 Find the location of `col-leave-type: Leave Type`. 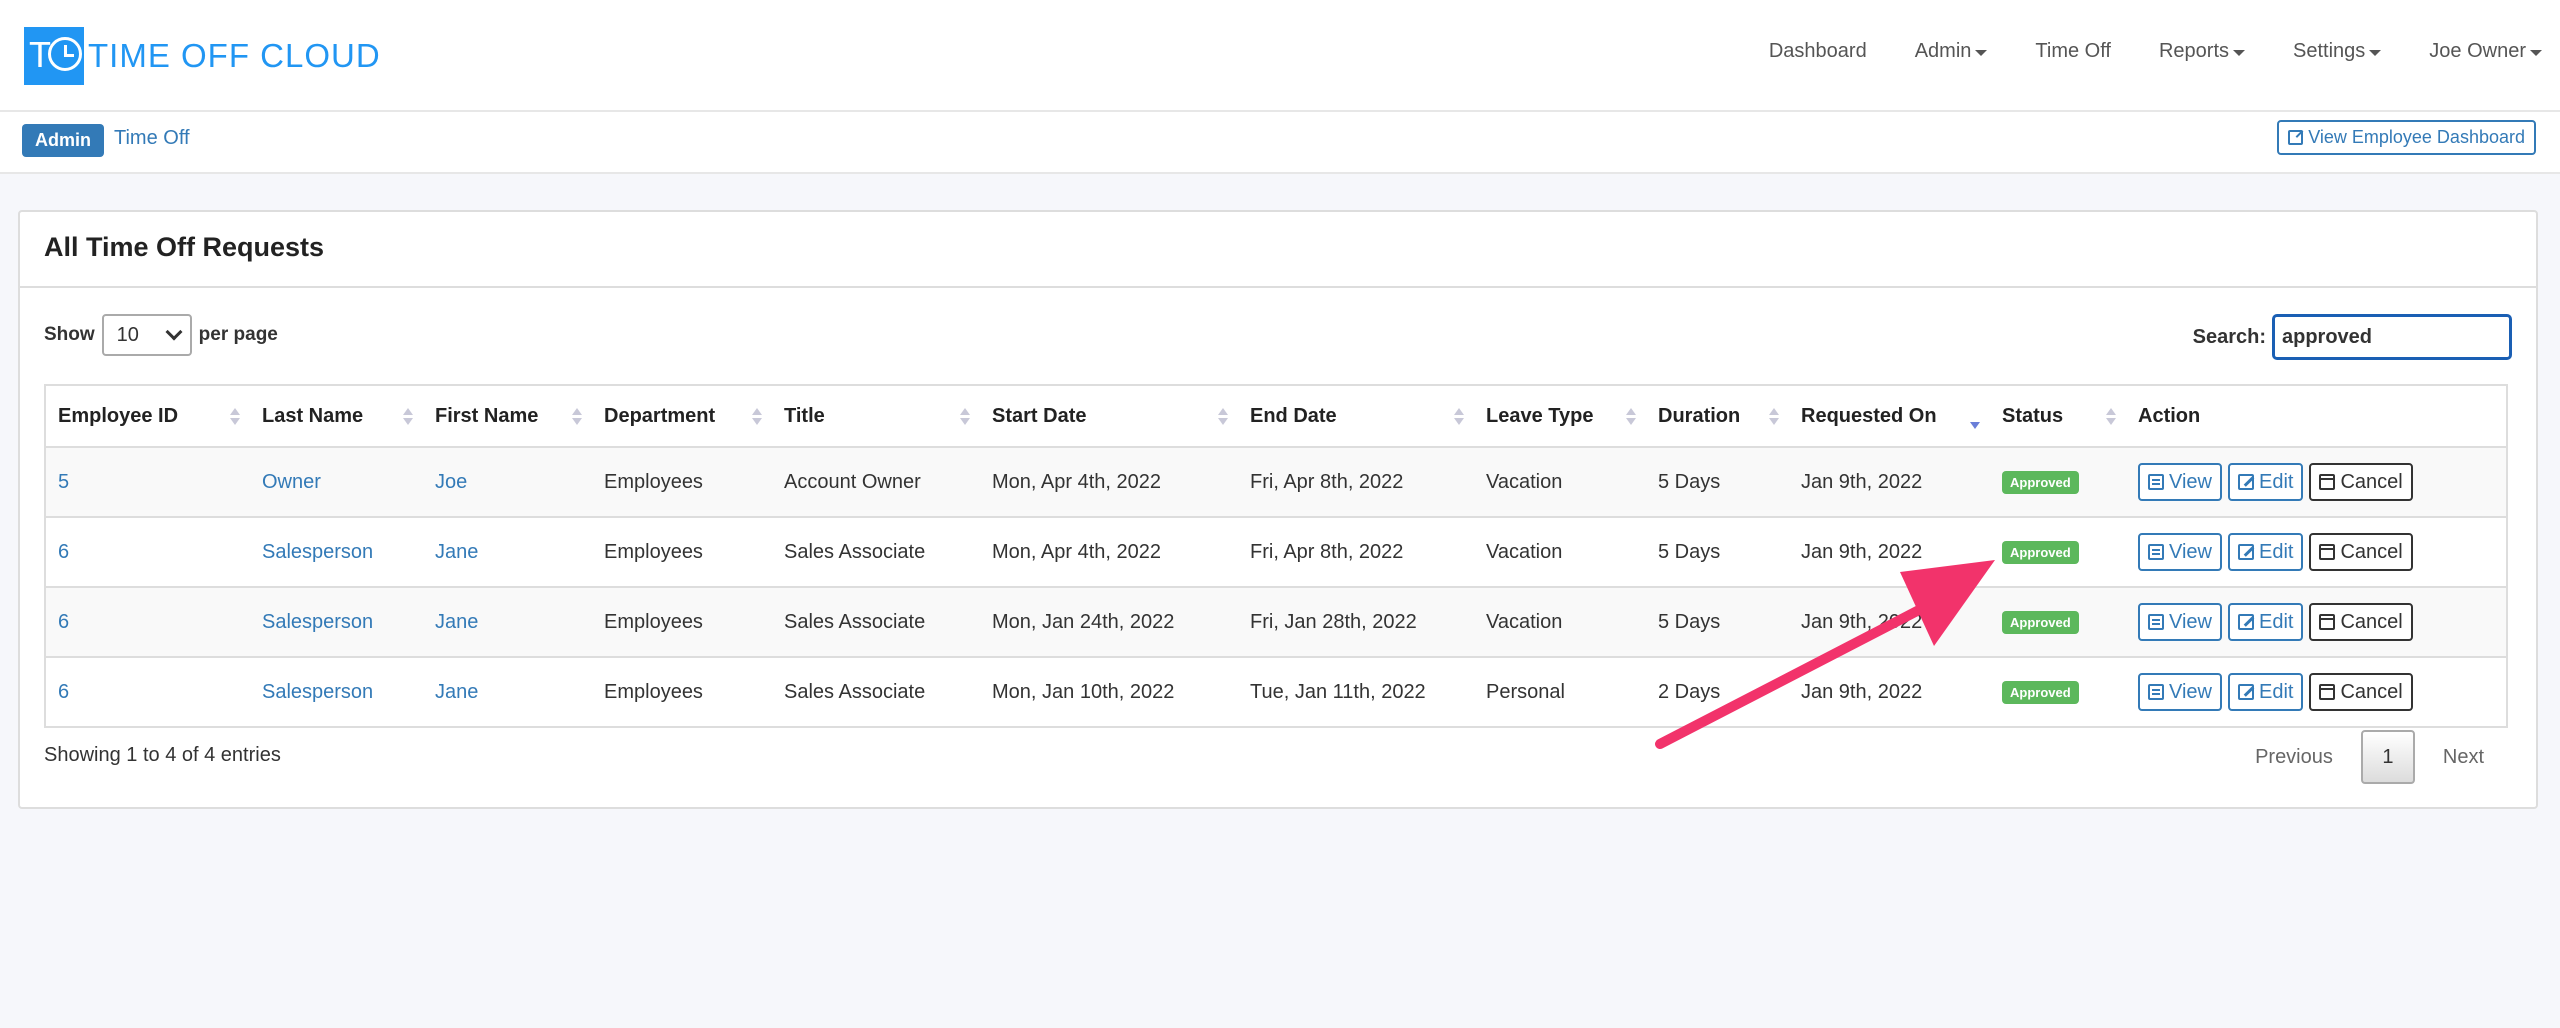

col-leave-type: Leave Type is located at coordinates (1560, 416).